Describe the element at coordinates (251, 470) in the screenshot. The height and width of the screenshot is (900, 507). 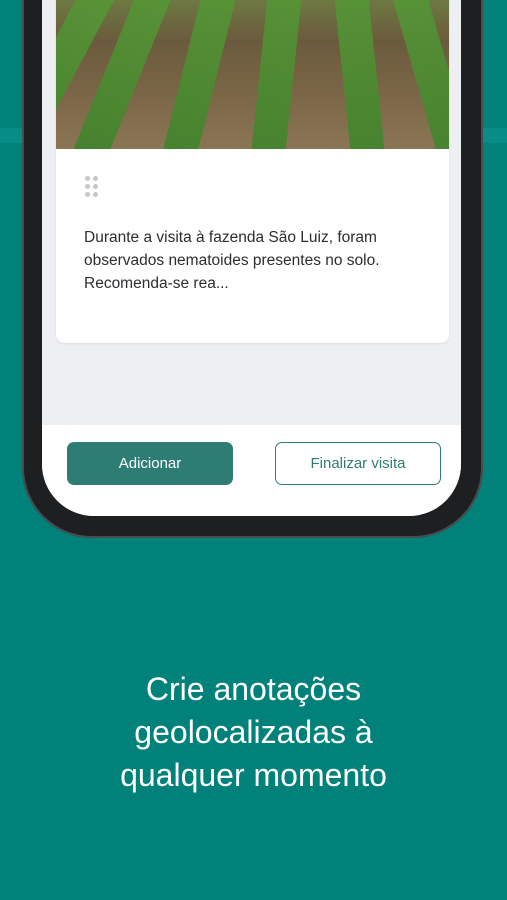
I see `action-bar: Adicionar Finalizar visita` at that location.